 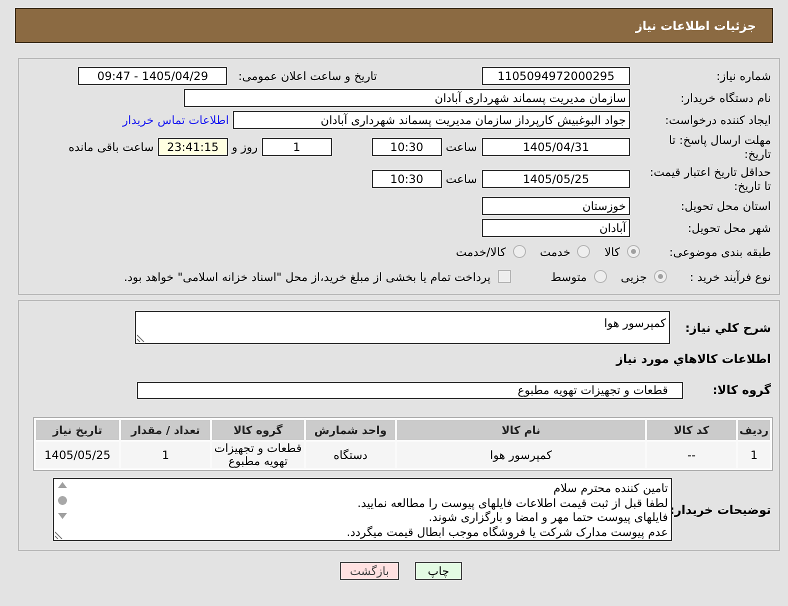 I want to click on print-button: چاپ, so click(x=438, y=571).